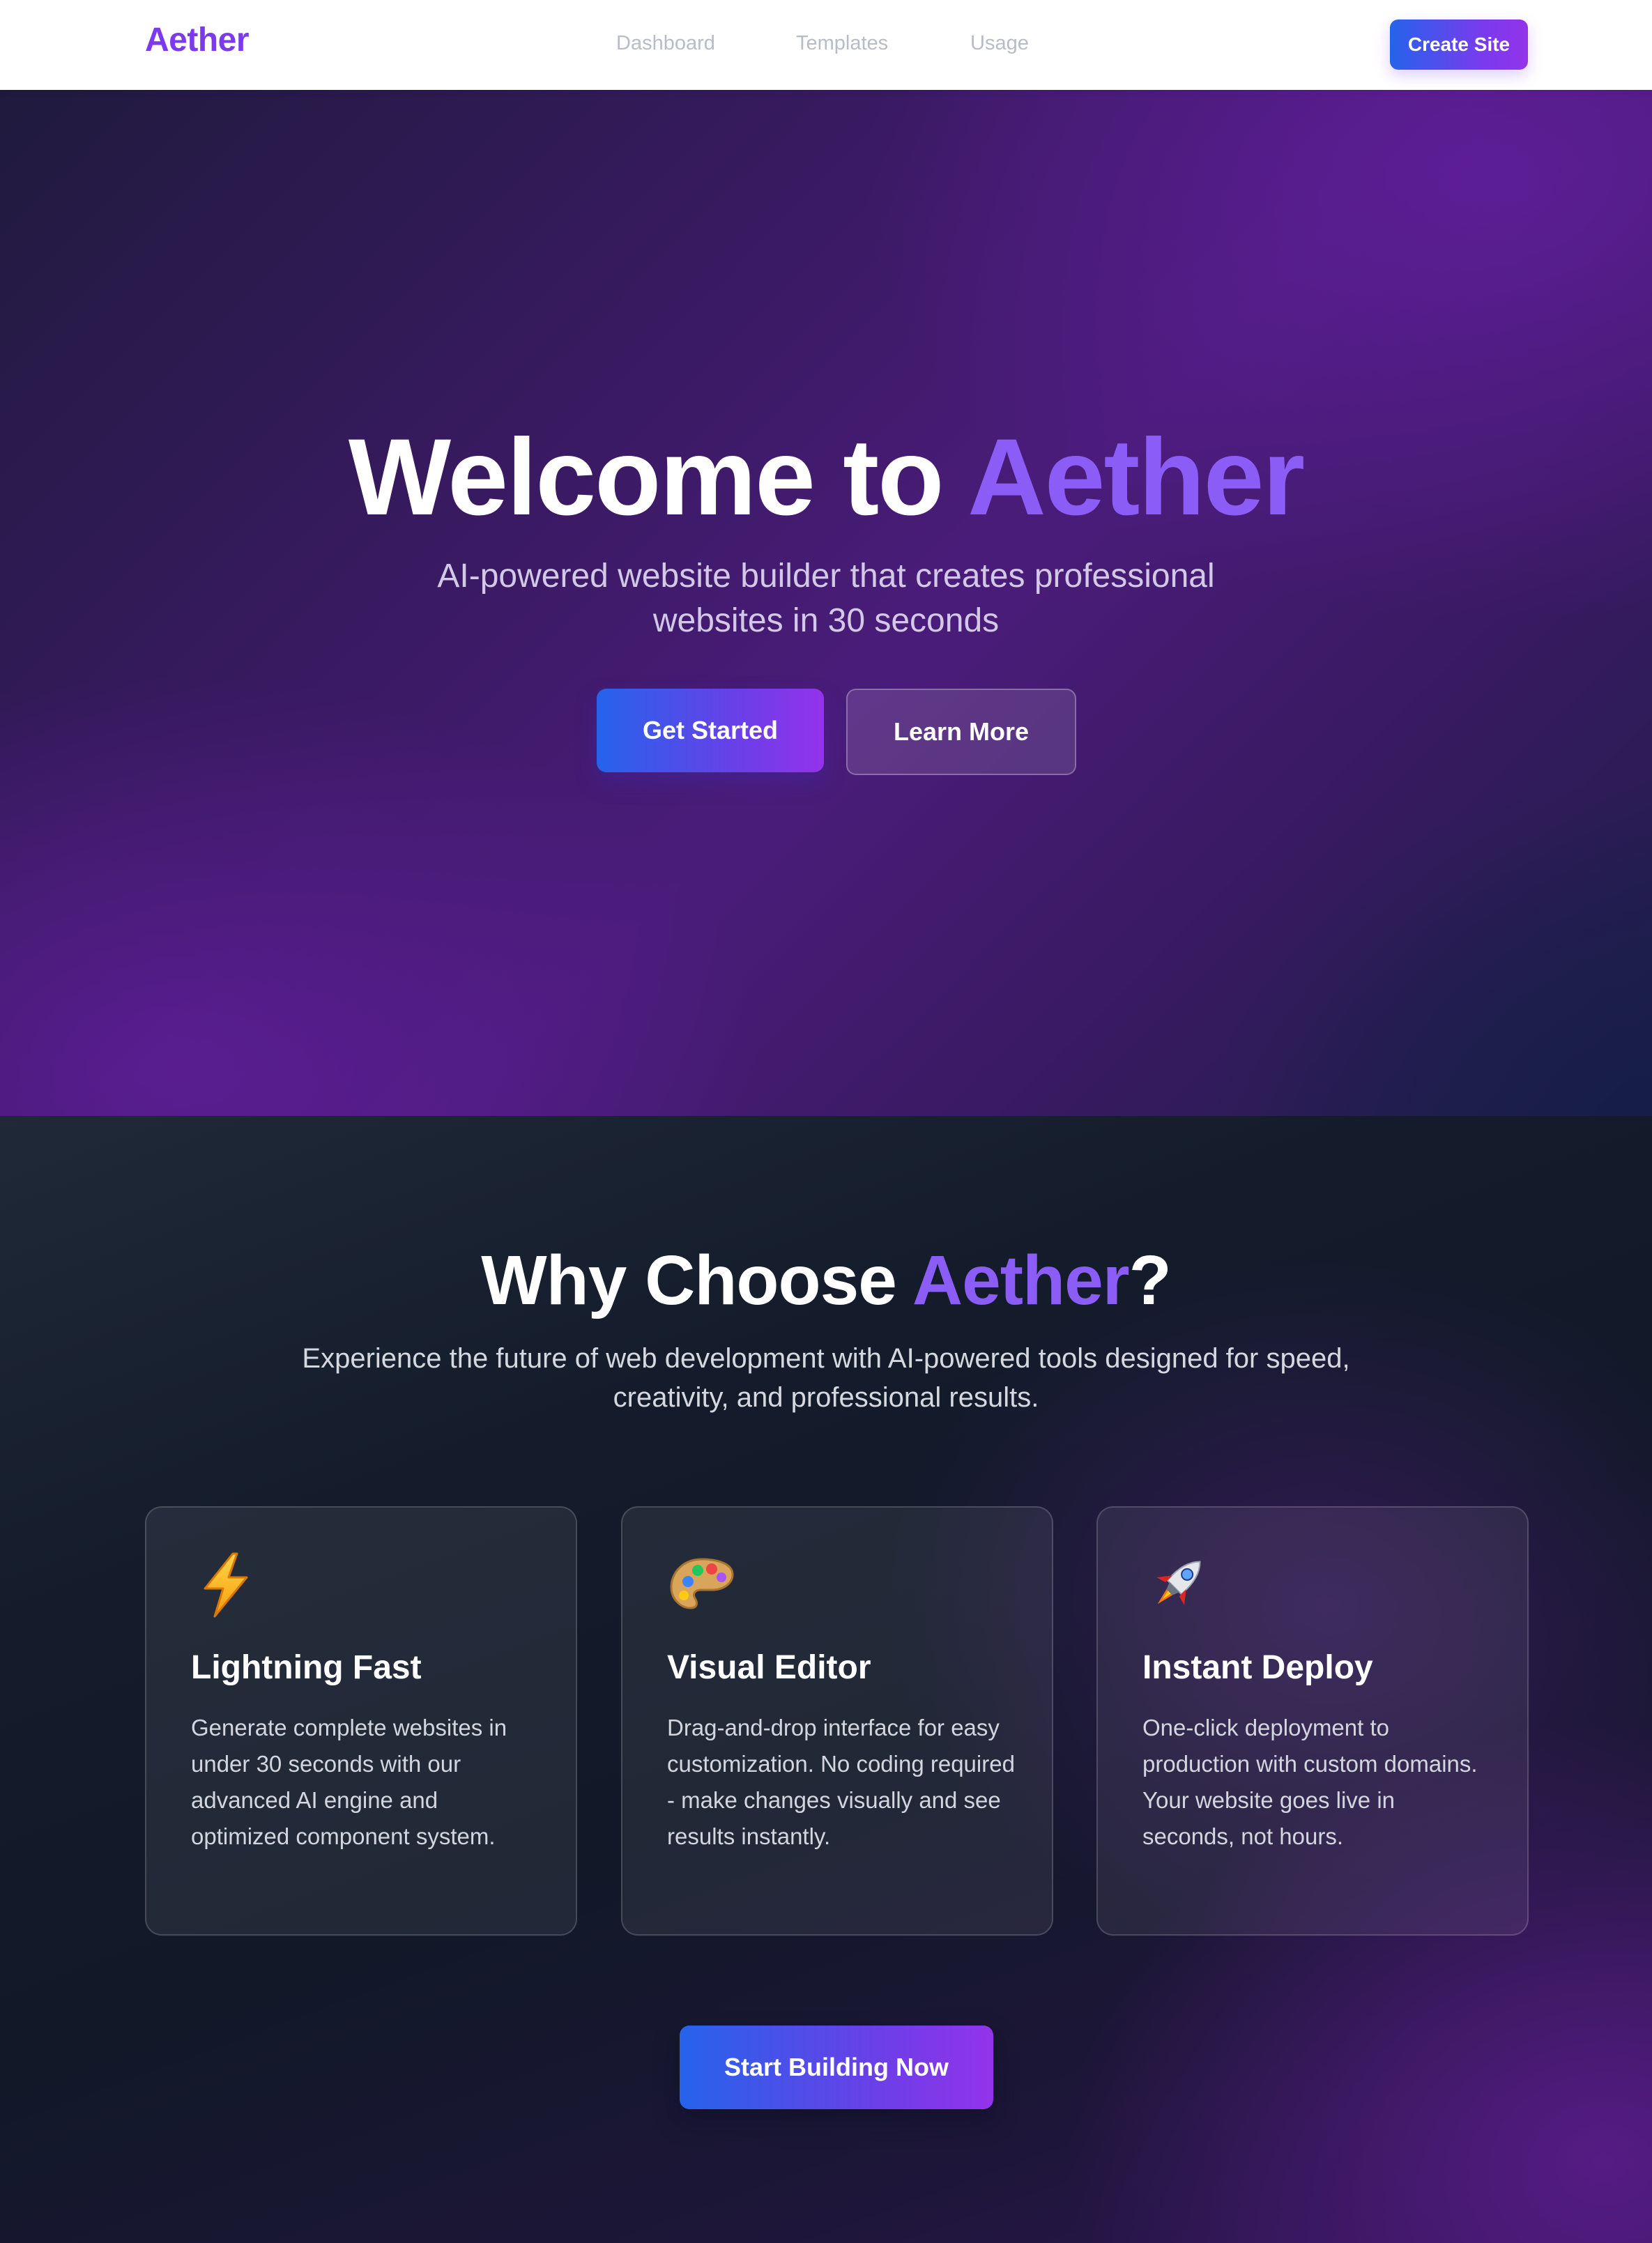  What do you see at coordinates (658, 477) in the screenshot?
I see `hero-title-prefix: Welcome to` at bounding box center [658, 477].